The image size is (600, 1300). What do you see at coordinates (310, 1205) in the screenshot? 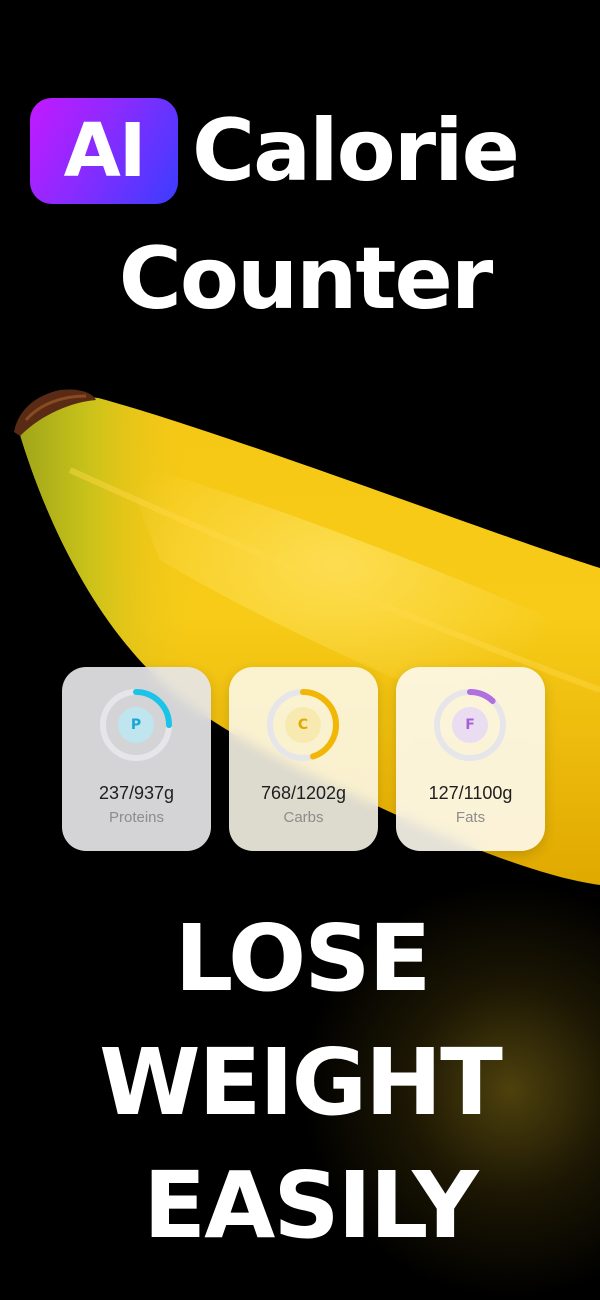
I see `slogan-line-3: EASILY` at bounding box center [310, 1205].